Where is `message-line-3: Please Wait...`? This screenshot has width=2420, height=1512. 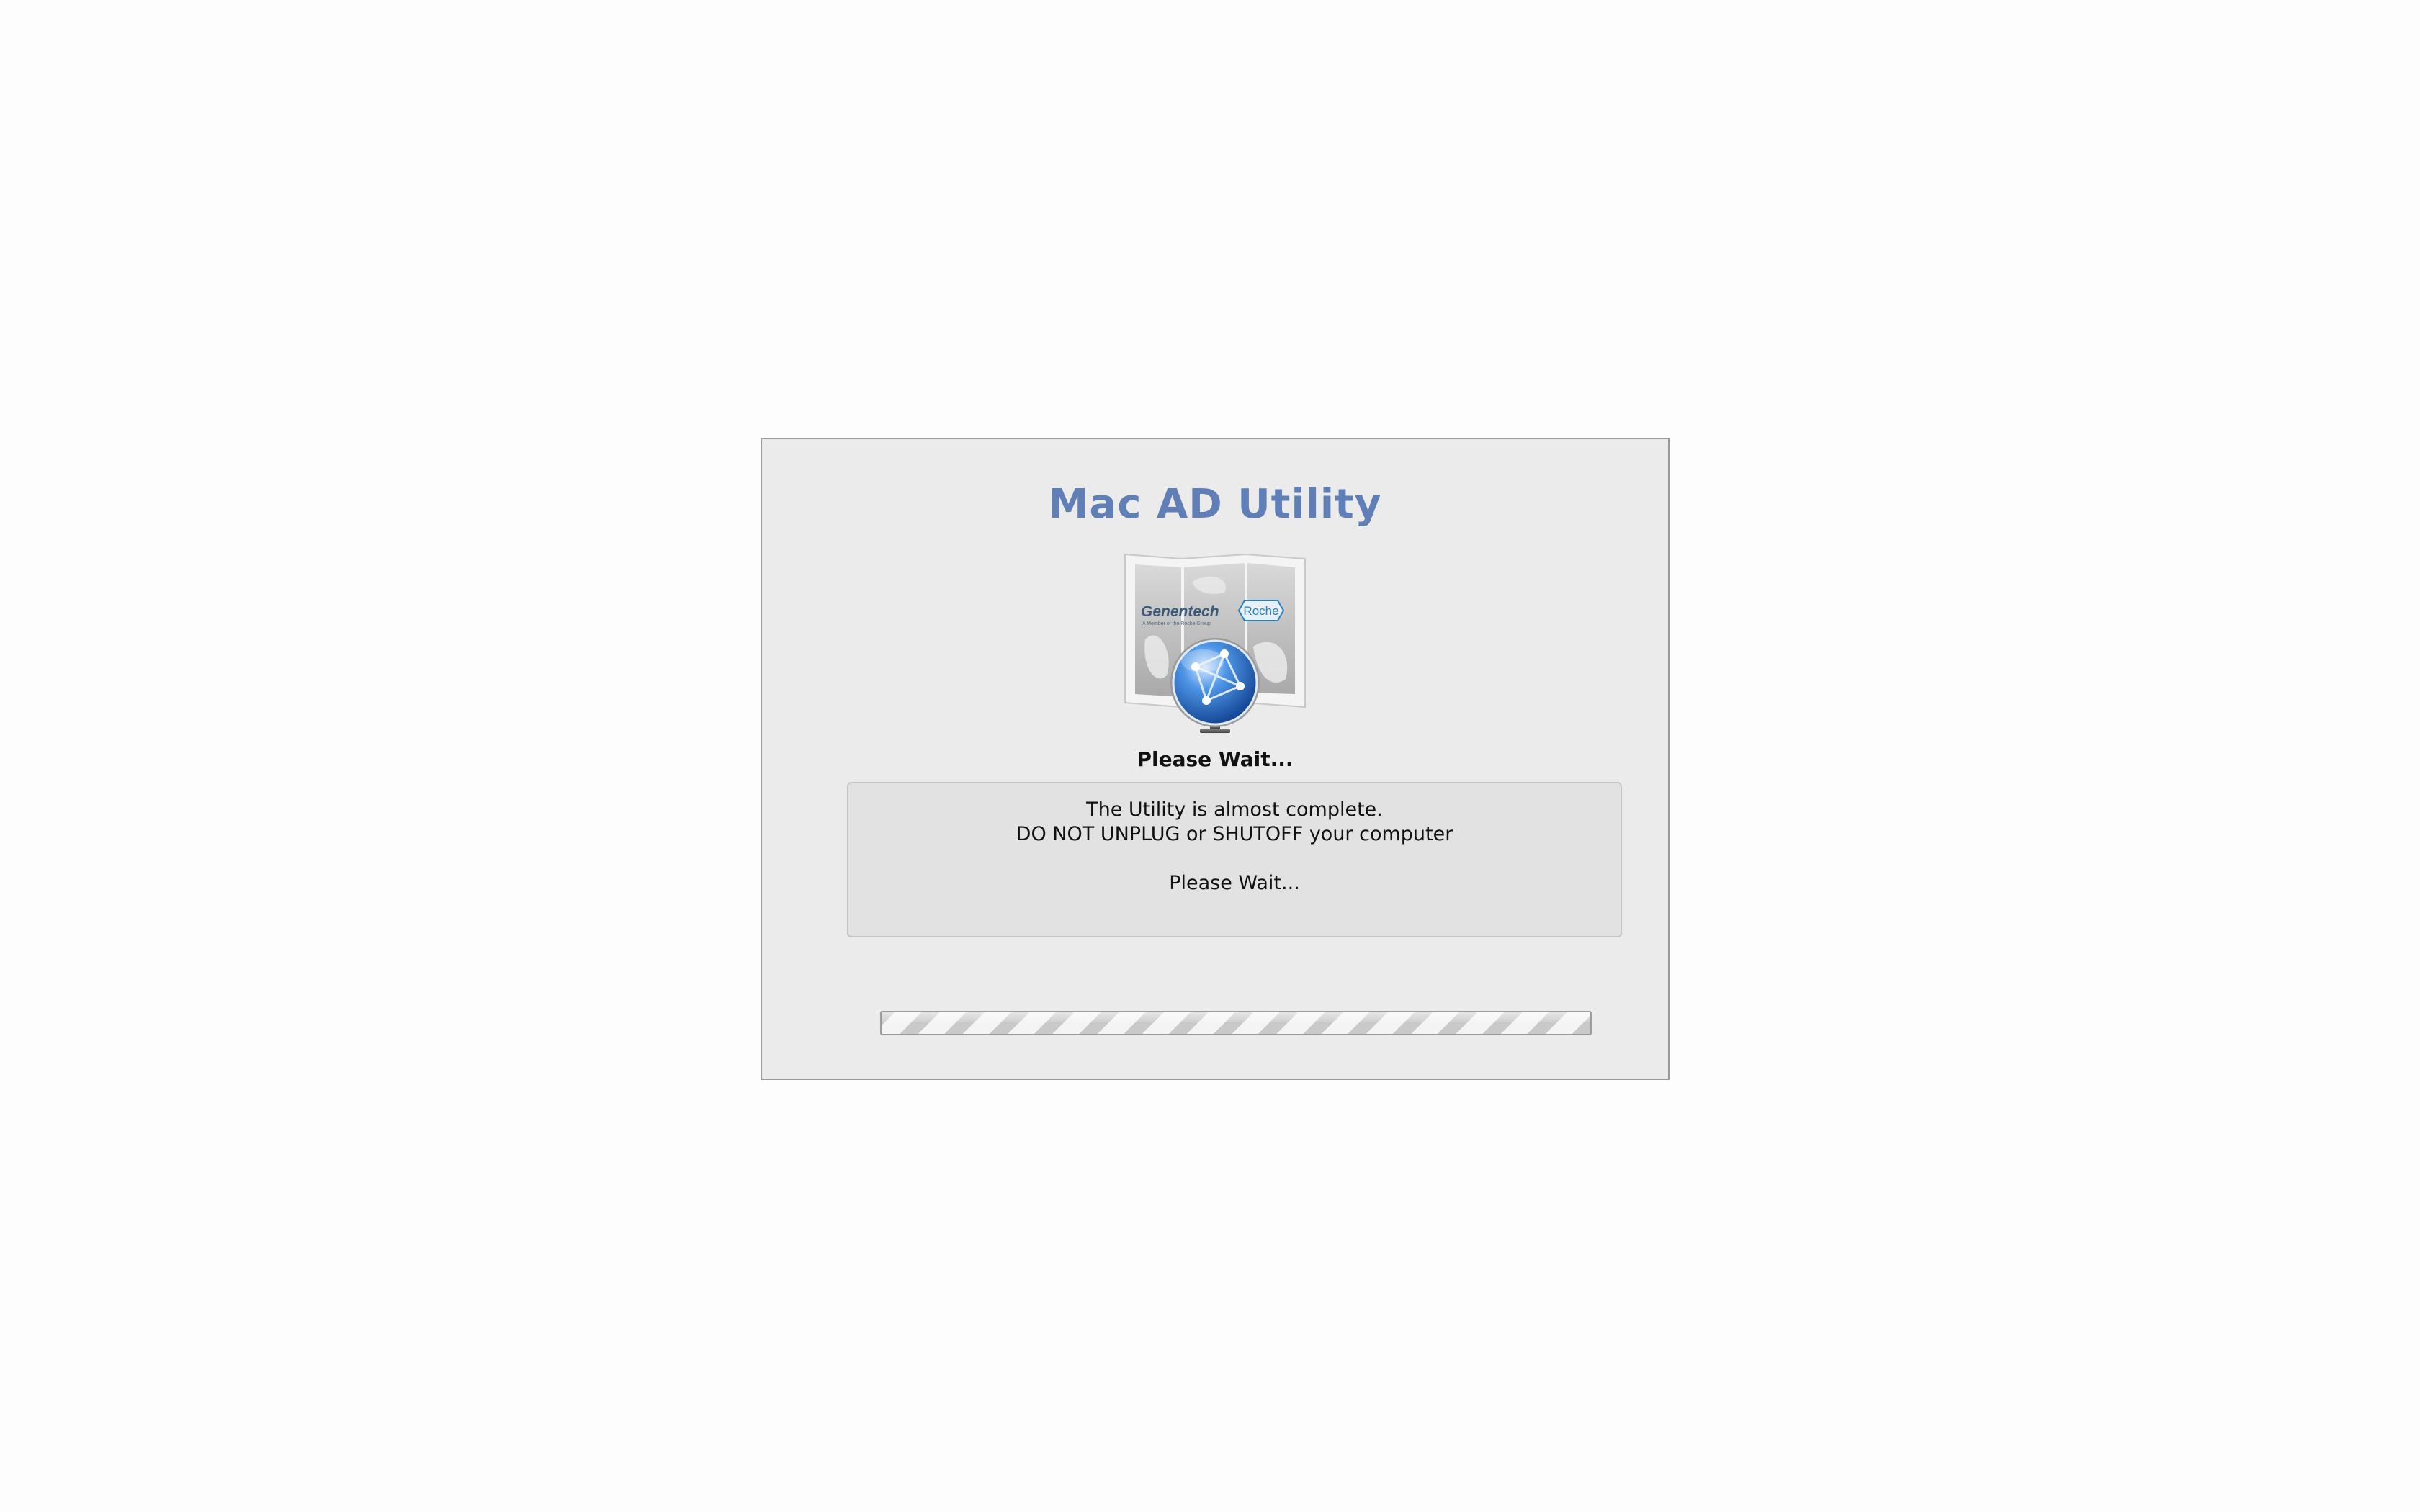 message-line-3: Please Wait... is located at coordinates (1234, 883).